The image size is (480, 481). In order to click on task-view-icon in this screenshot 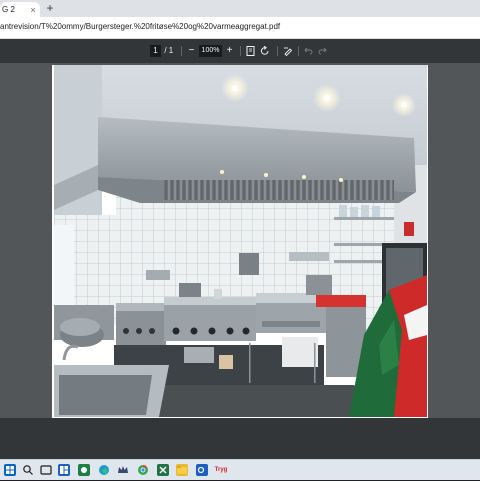, I will do `click(46, 470)`.